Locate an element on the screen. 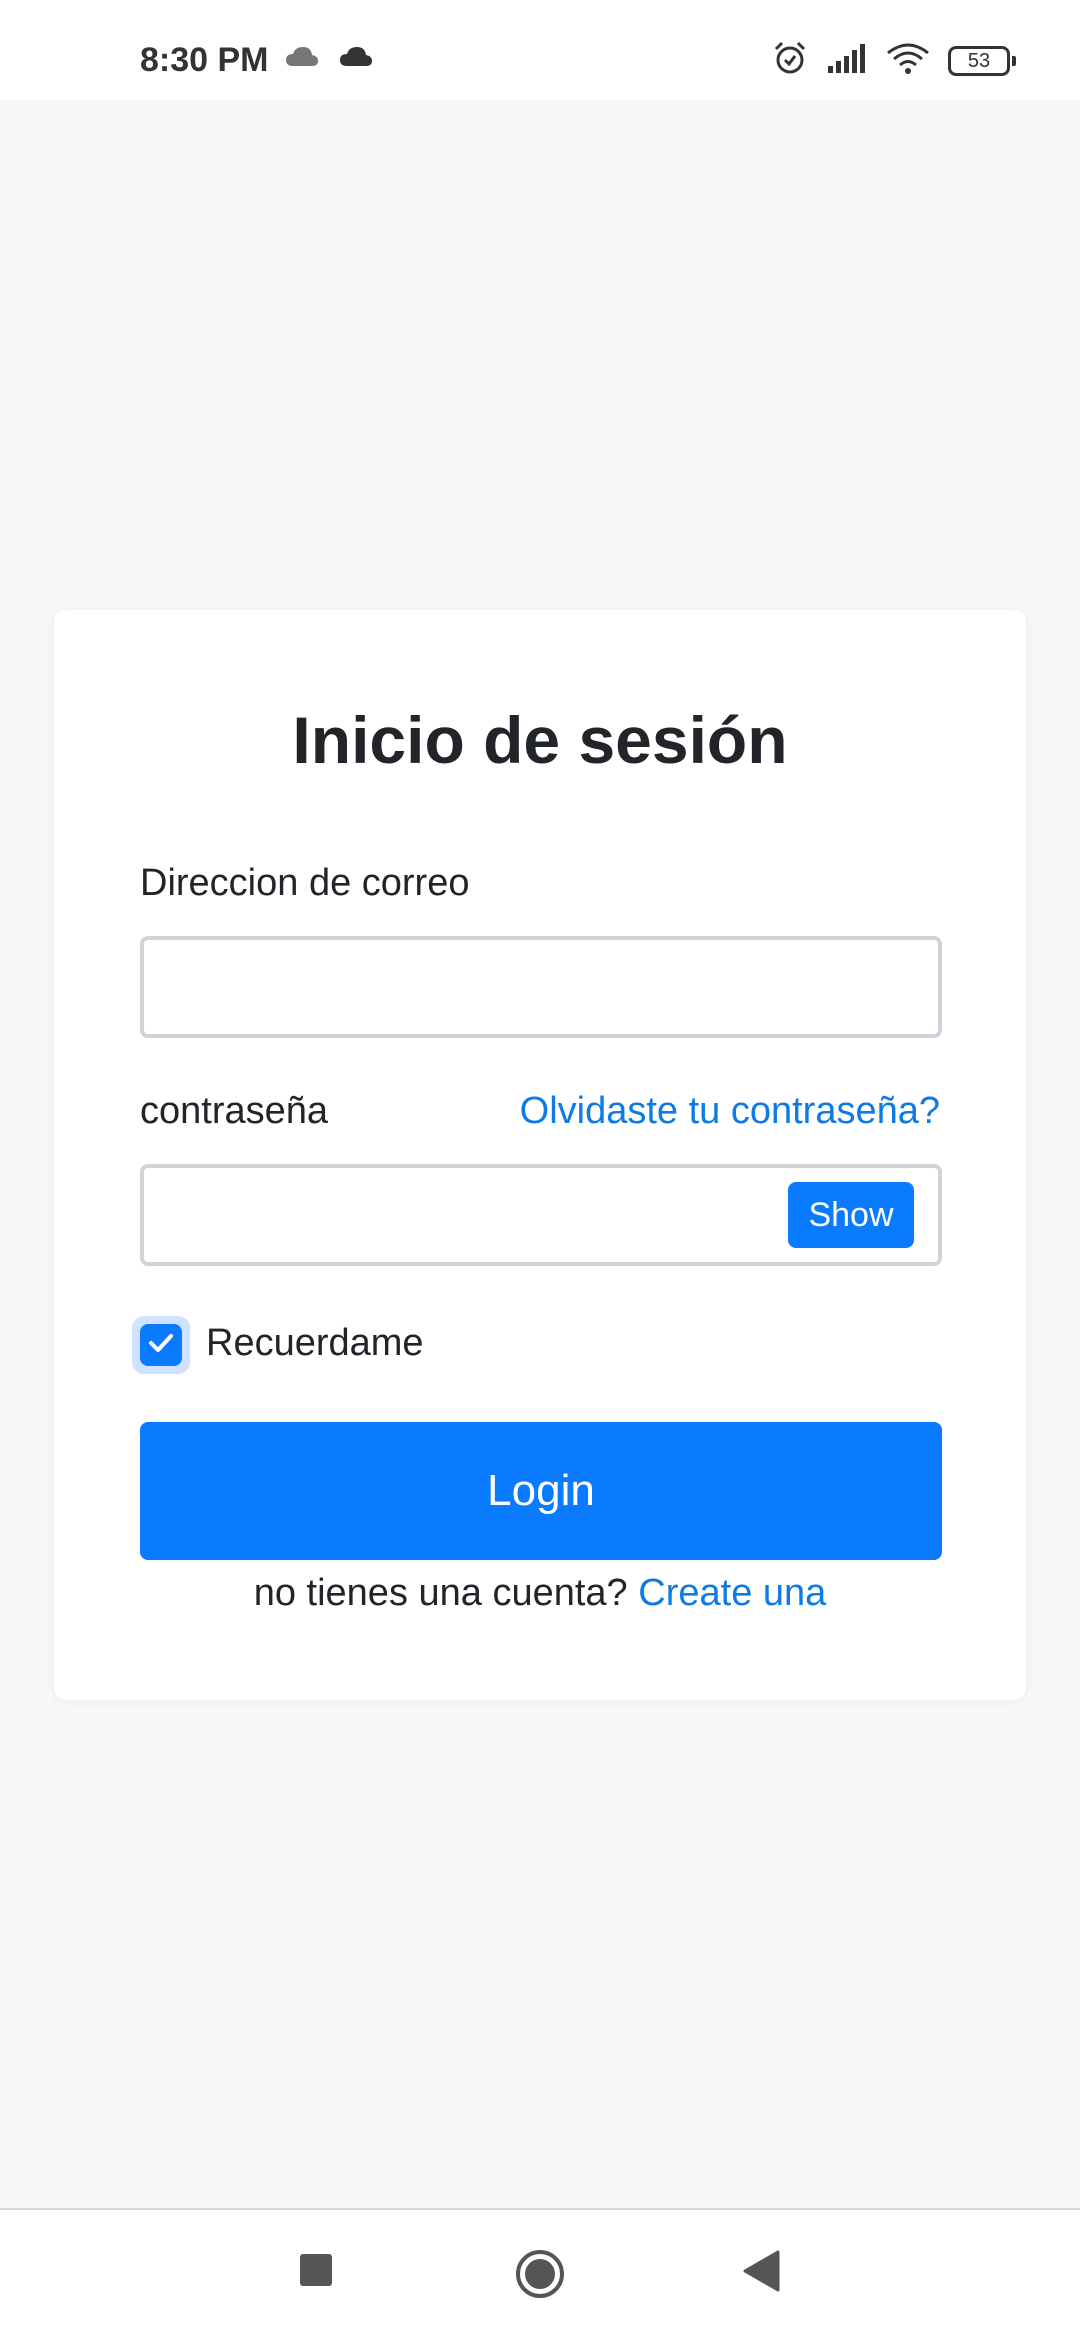  forgot-password-link: Olvidaste tu contraseña? is located at coordinates (730, 1111).